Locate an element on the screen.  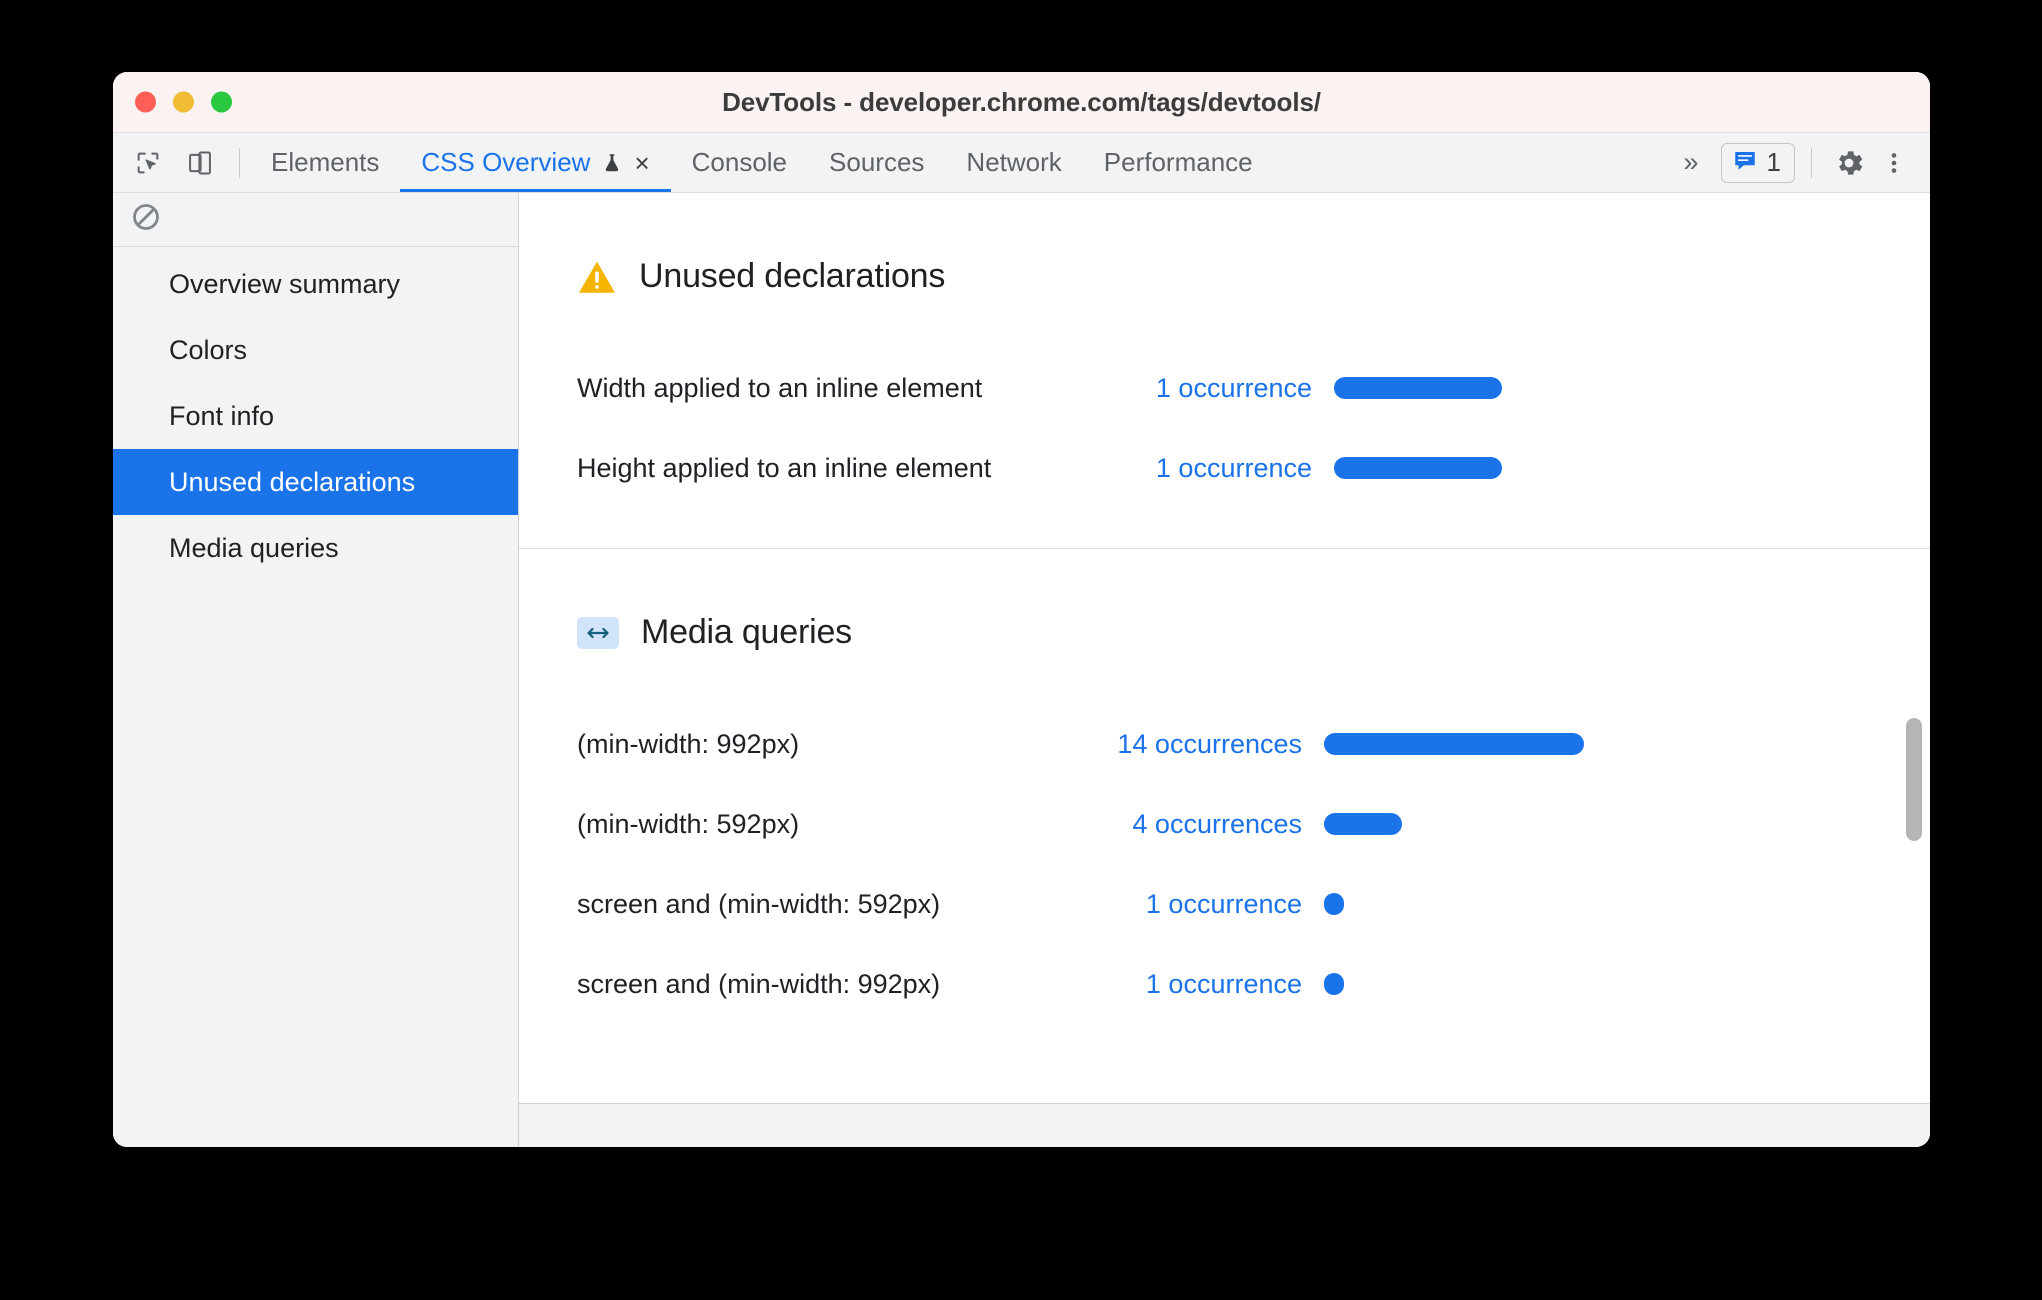
no-entry-clear-icon is located at coordinates (146, 219).